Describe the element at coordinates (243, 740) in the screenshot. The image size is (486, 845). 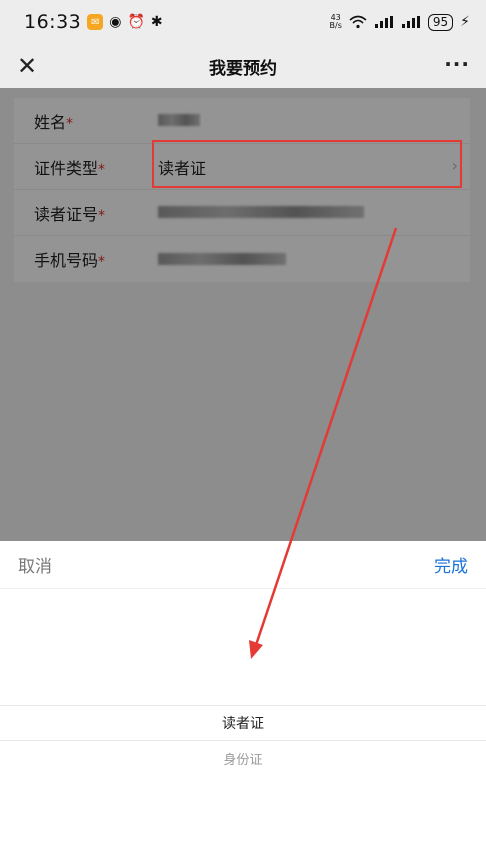
I see `picker-selection-line-bottom` at that location.